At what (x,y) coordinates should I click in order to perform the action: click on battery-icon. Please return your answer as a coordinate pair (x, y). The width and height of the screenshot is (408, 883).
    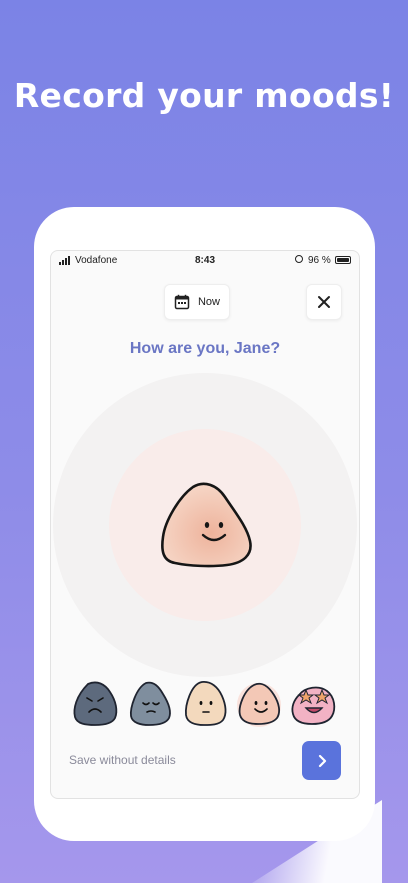
    Looking at the image, I should click on (343, 260).